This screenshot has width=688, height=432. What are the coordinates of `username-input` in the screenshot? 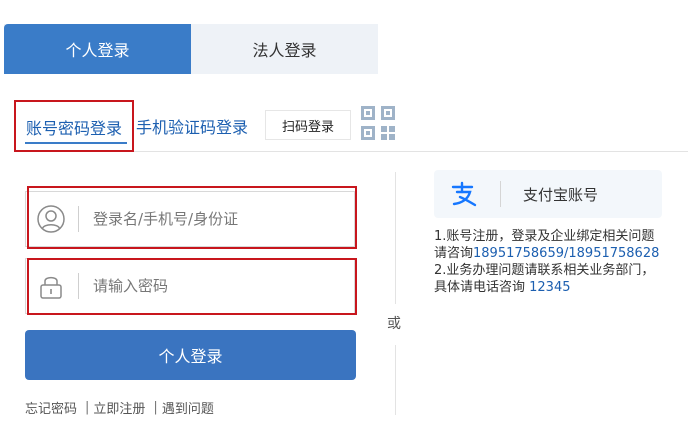 It's located at (203, 219).